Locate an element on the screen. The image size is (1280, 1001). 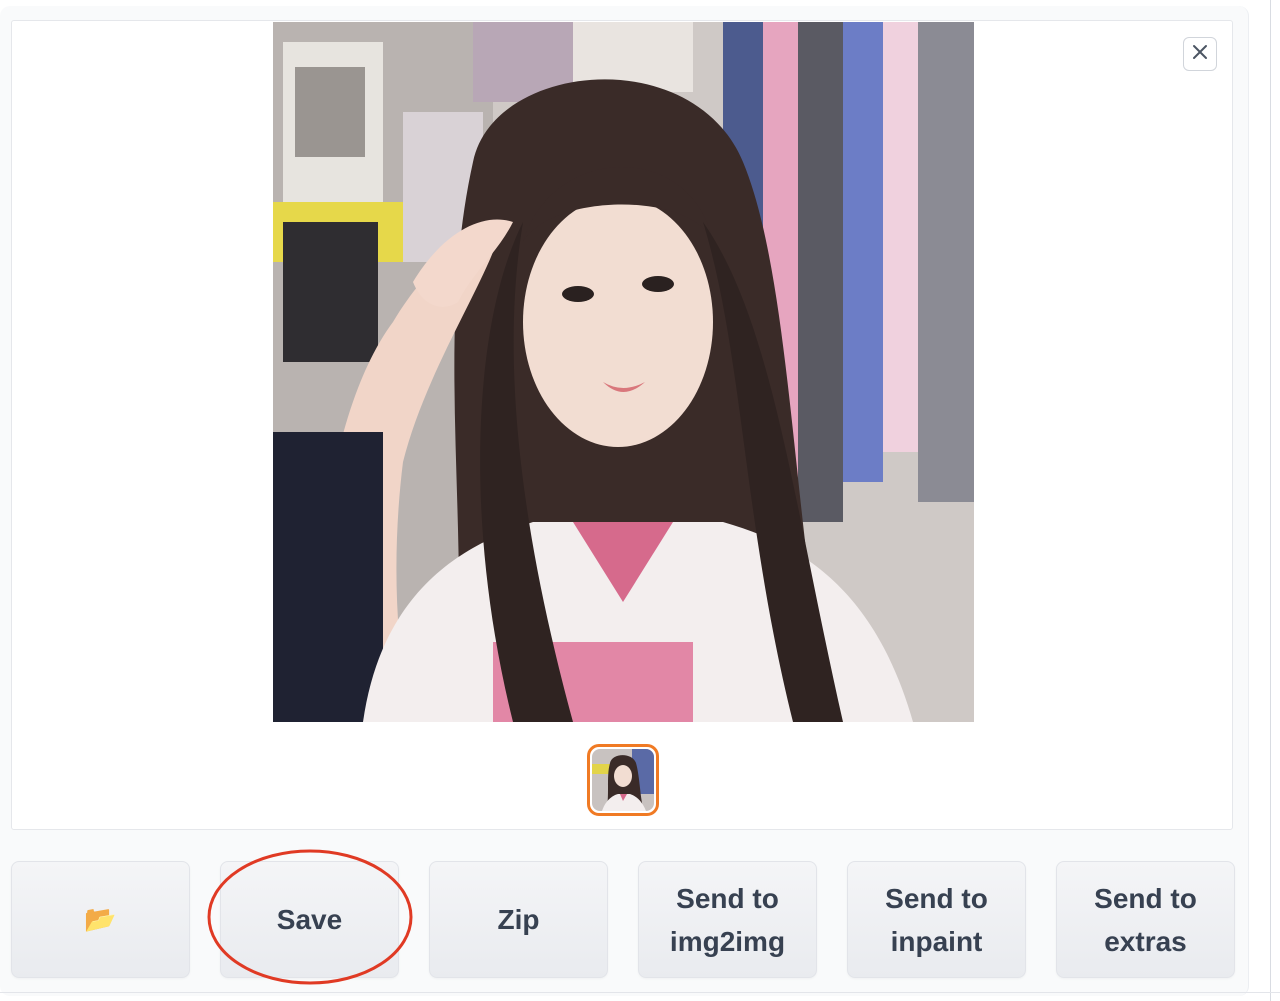
close-icon is located at coordinates (1200, 54).